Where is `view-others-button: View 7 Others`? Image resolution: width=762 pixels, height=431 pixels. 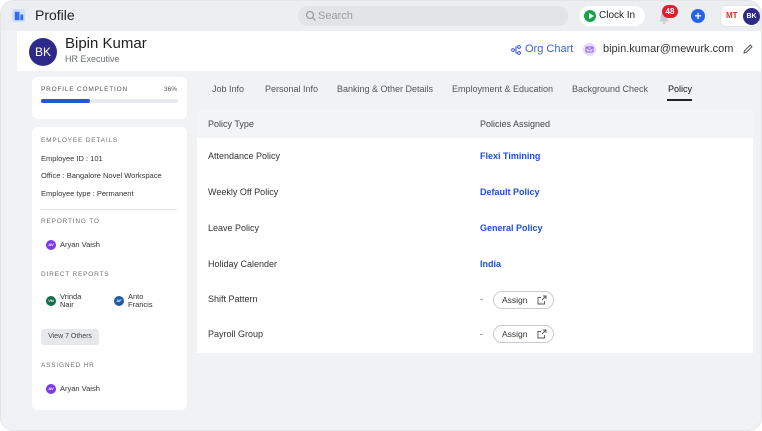
view-others-button: View 7 Others is located at coordinates (70, 337).